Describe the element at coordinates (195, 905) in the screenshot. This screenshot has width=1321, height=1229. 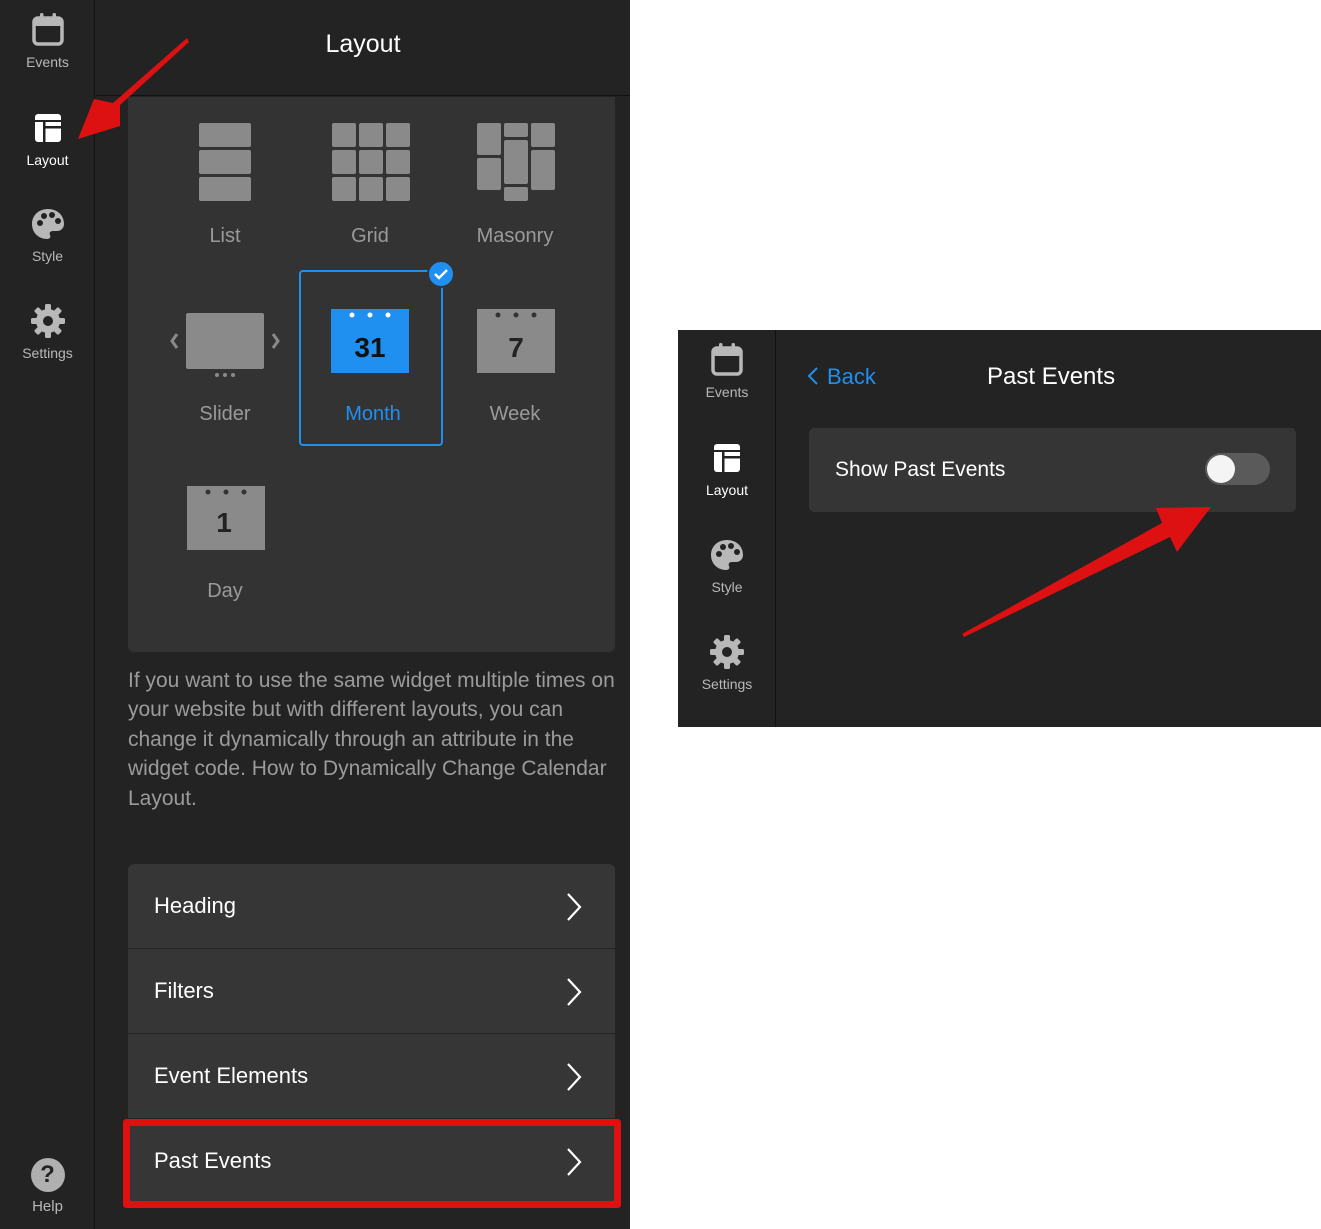
I see `menu-item-label: Heading` at that location.